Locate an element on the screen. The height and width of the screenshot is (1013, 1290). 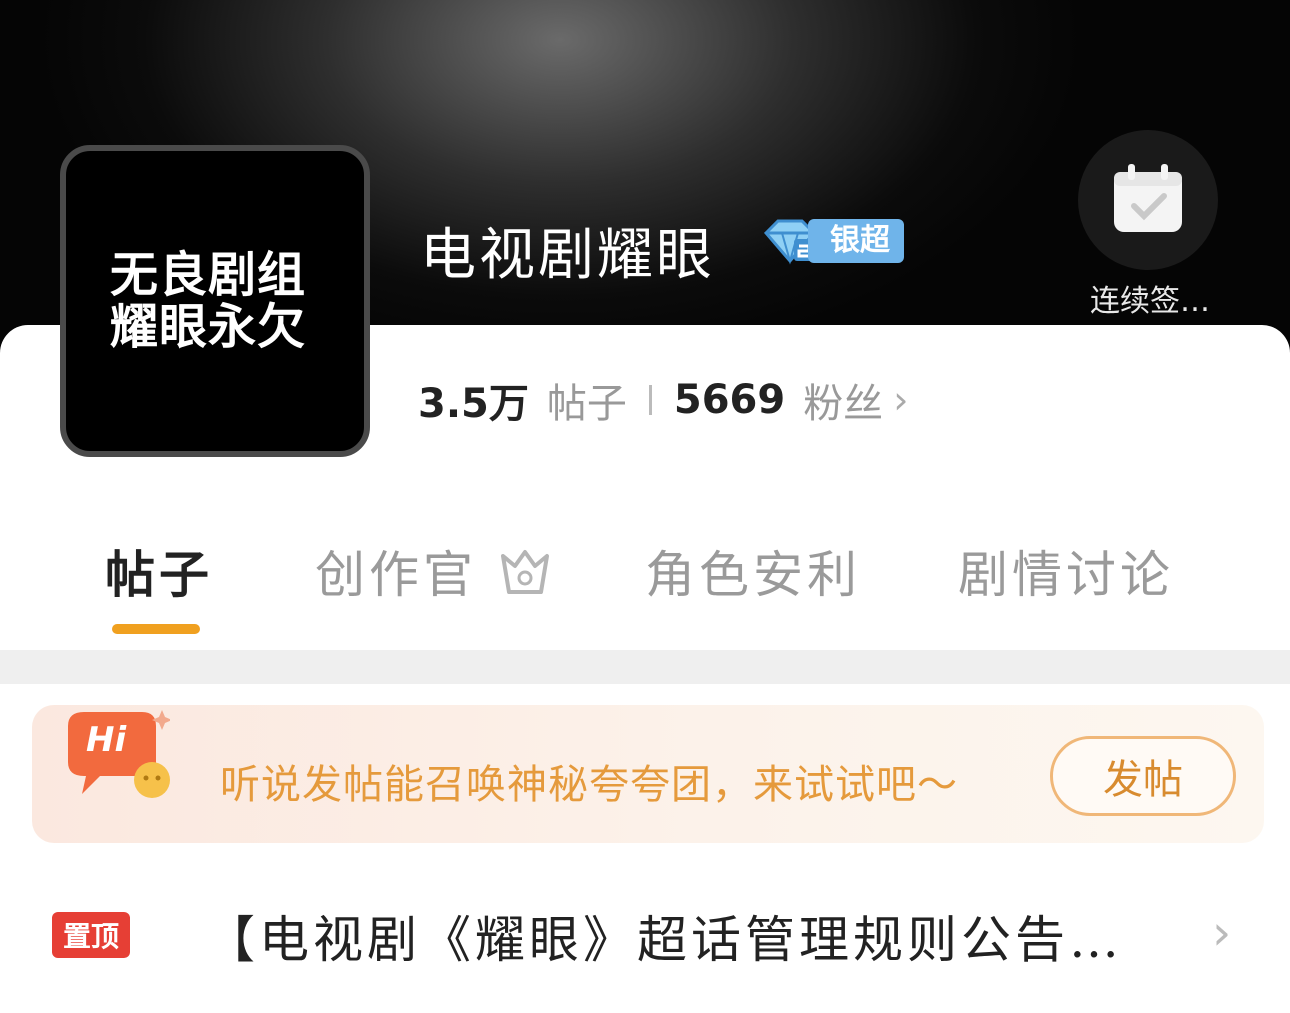
hi-bubble-icon: Hi is located at coordinates (116, 754).